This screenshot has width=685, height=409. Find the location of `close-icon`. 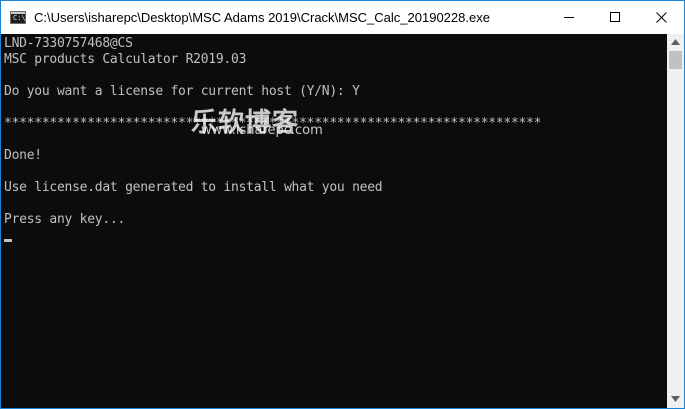

close-icon is located at coordinates (661, 17).